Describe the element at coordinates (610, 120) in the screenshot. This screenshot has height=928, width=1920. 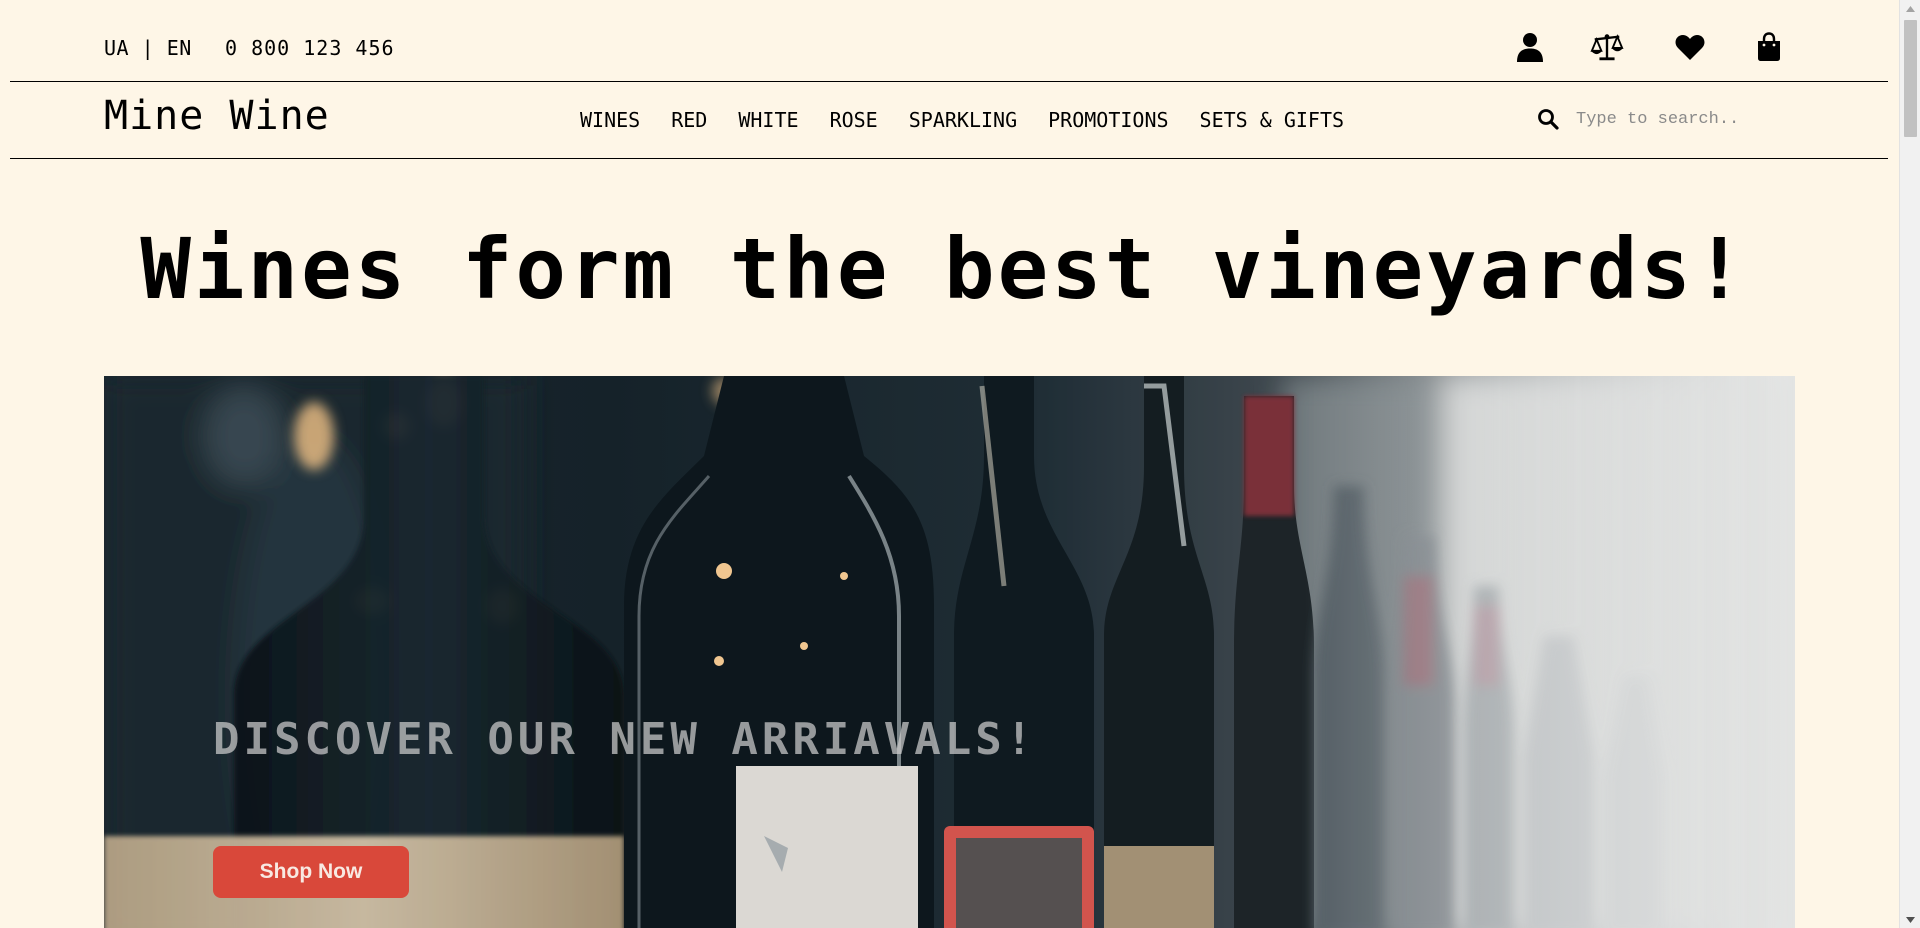
I see `nav-item-wines: WINES` at that location.